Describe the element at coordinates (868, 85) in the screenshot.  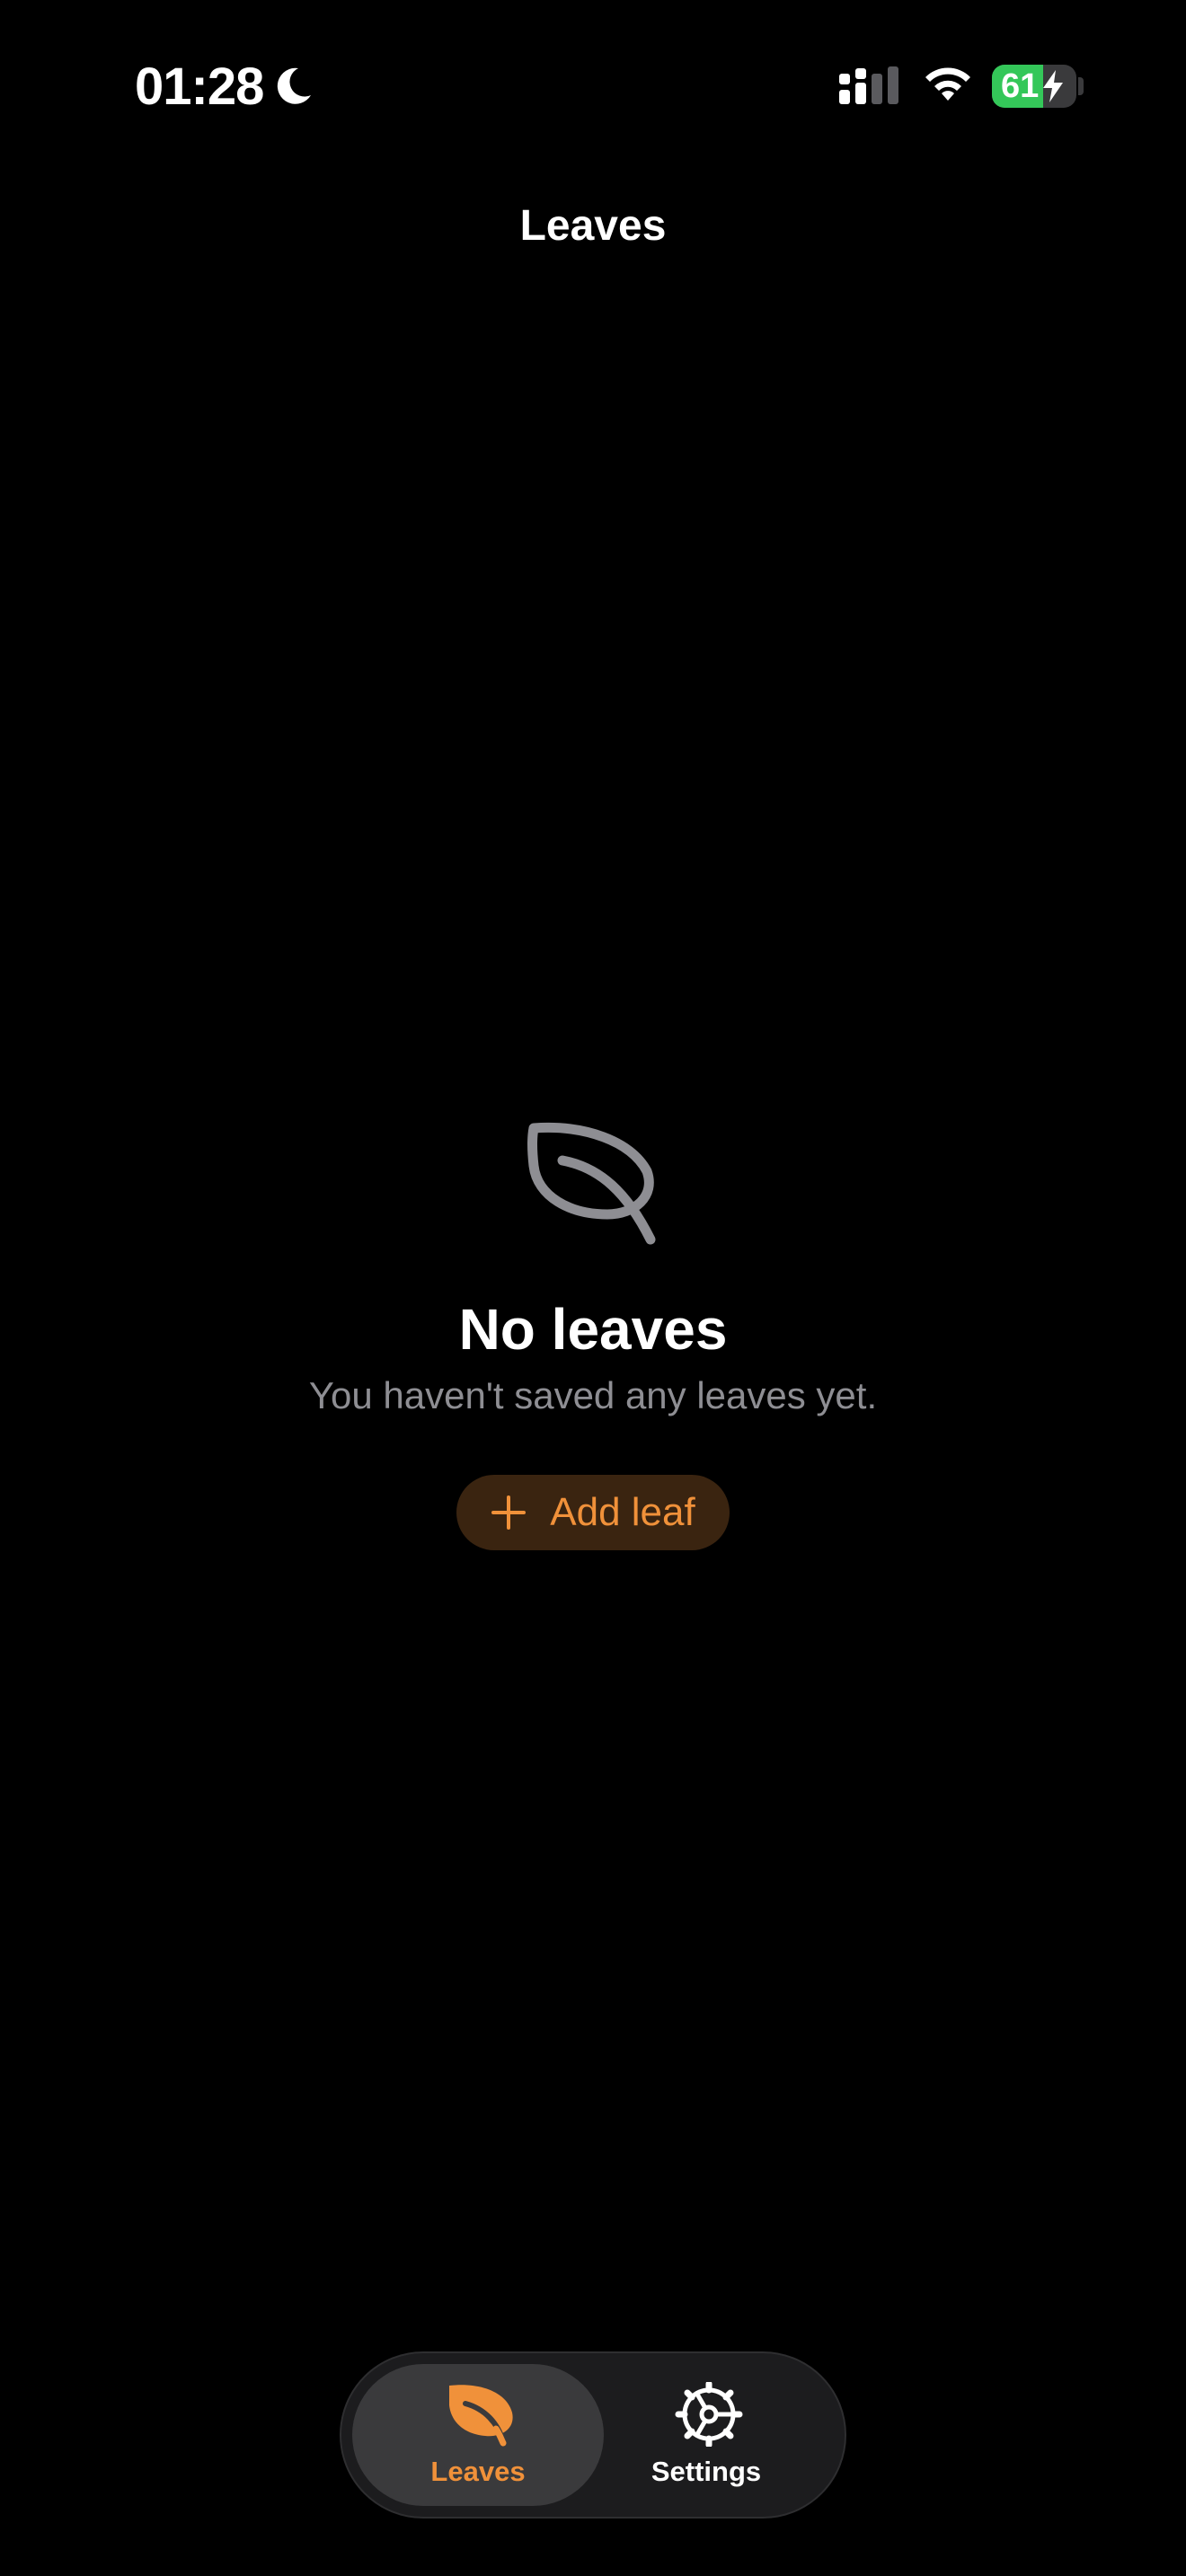
I see `cellular-signal-icon` at that location.